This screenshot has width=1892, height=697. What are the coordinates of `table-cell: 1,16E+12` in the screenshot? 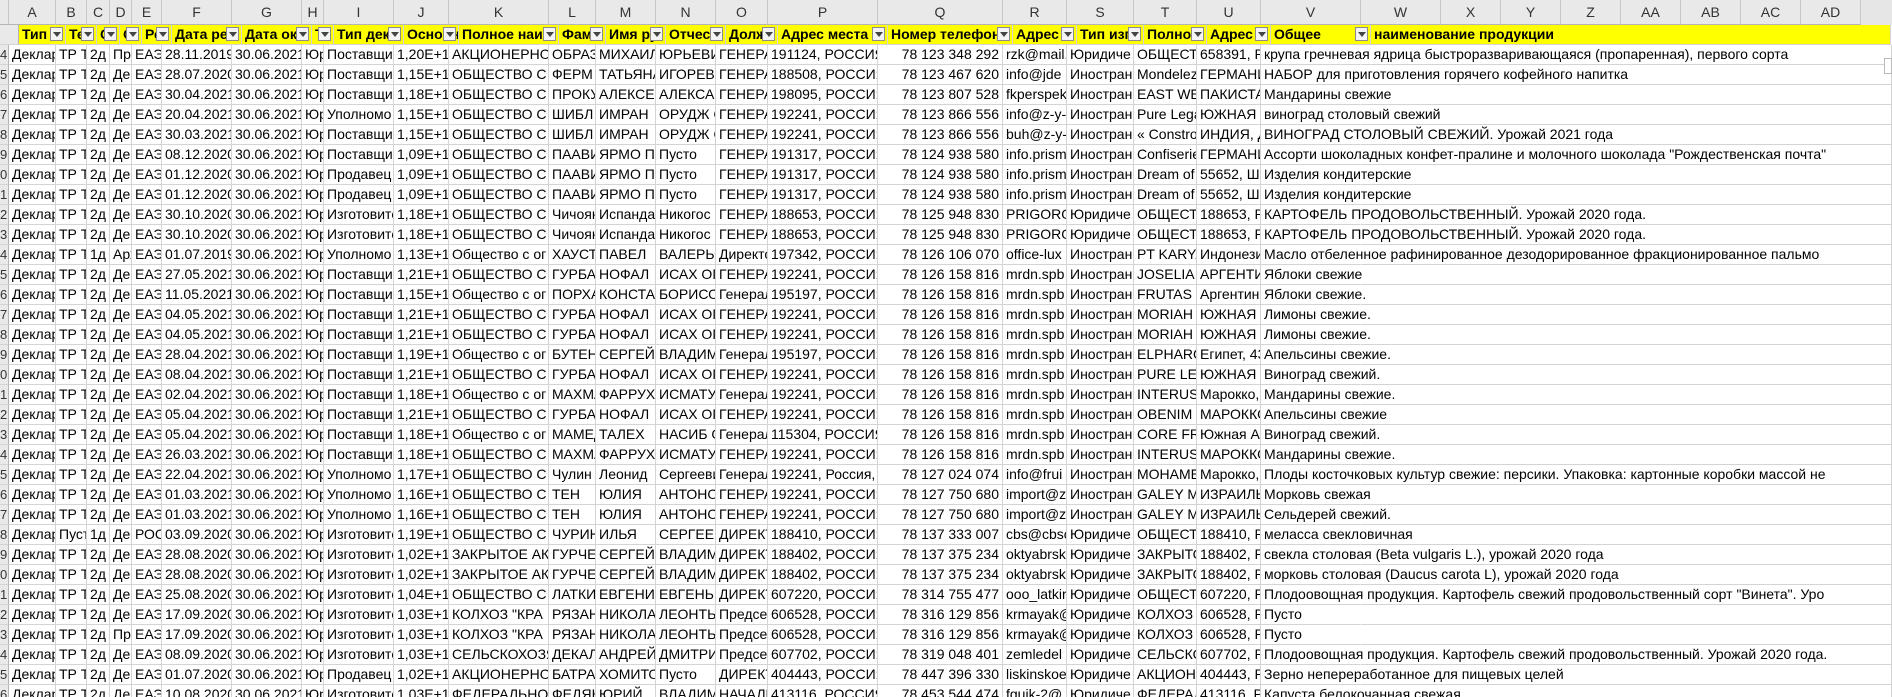 It's located at (421, 495).